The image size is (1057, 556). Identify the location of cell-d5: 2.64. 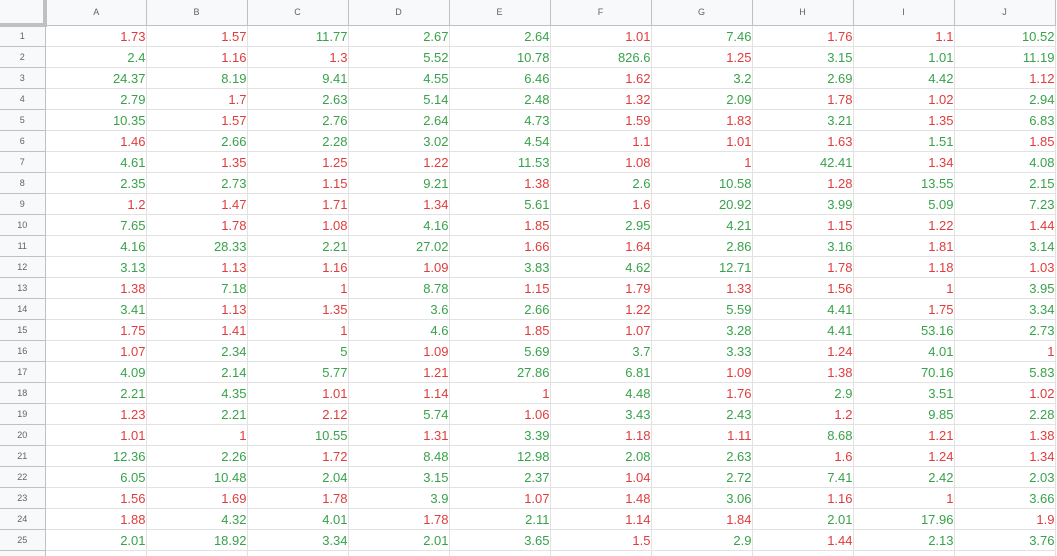
(399, 120).